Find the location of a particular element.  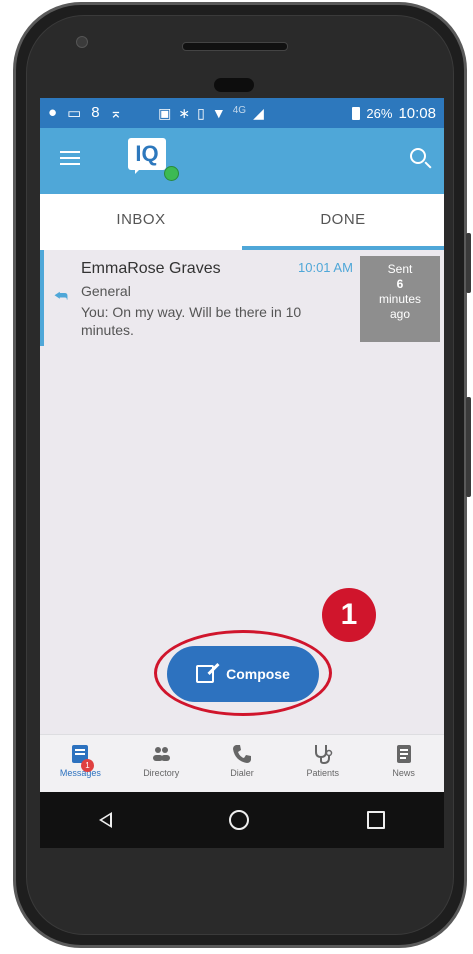

compose-icon is located at coordinates (205, 674).